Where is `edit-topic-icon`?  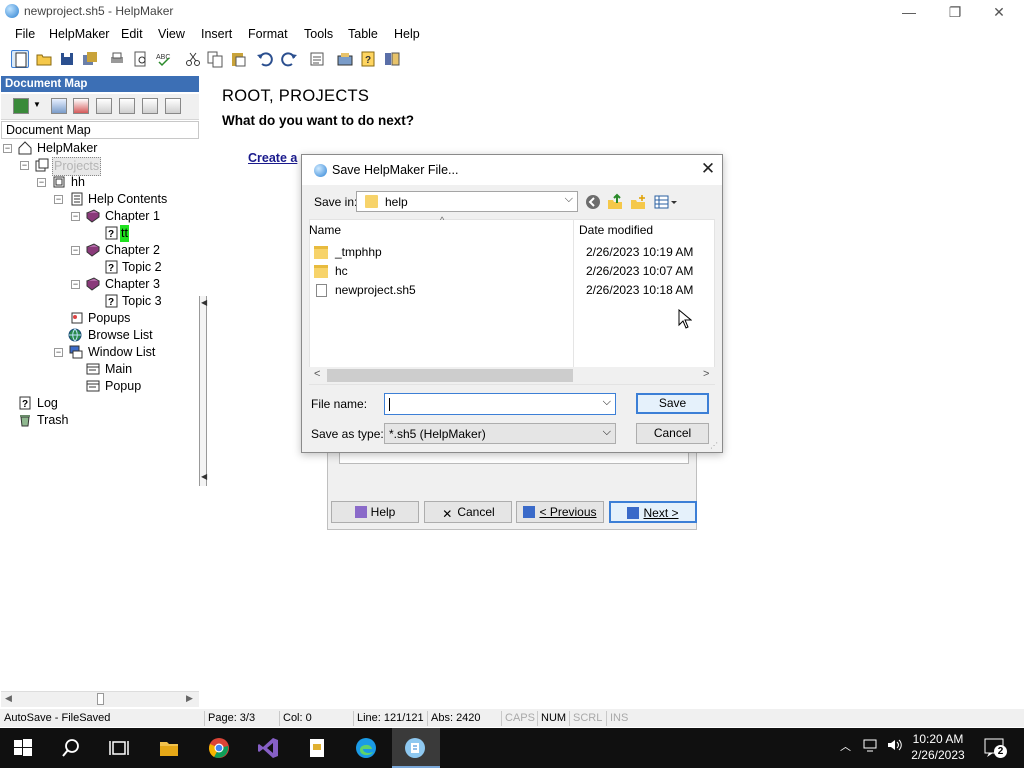
edit-topic-icon is located at coordinates (59, 106).